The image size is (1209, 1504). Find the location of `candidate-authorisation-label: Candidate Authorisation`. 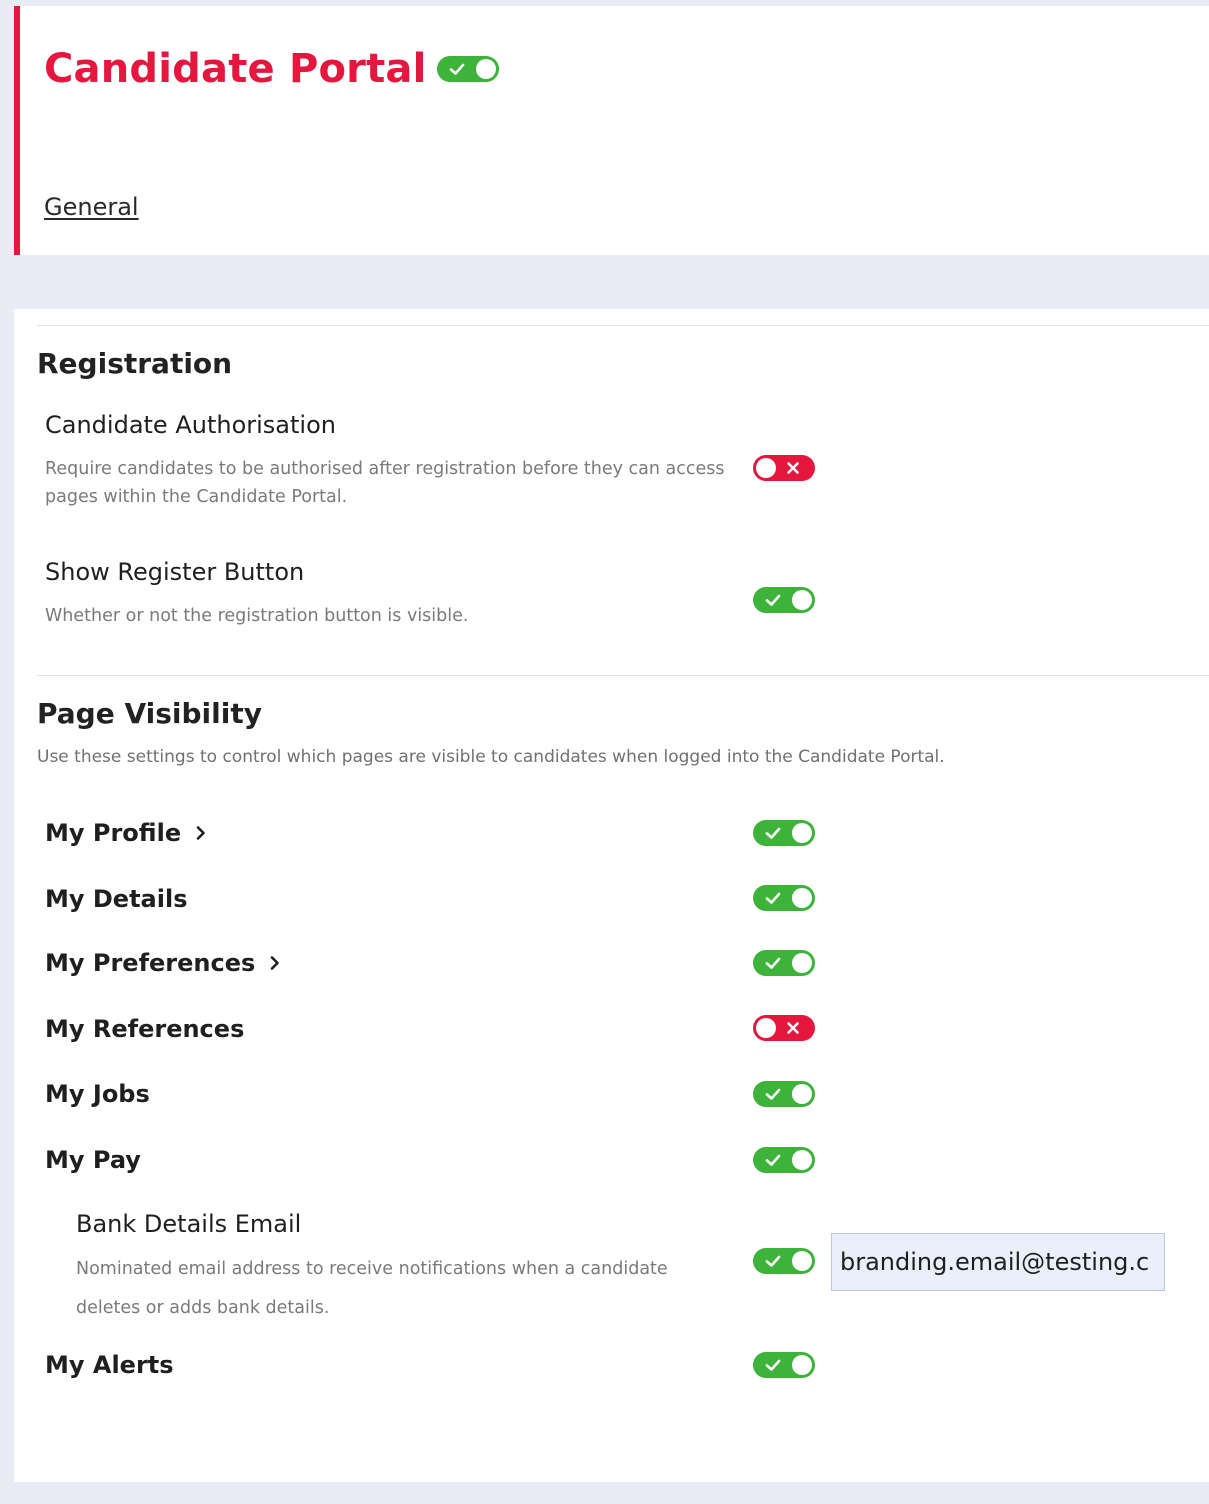

candidate-authorisation-label: Candidate Authorisation is located at coordinates (190, 425).